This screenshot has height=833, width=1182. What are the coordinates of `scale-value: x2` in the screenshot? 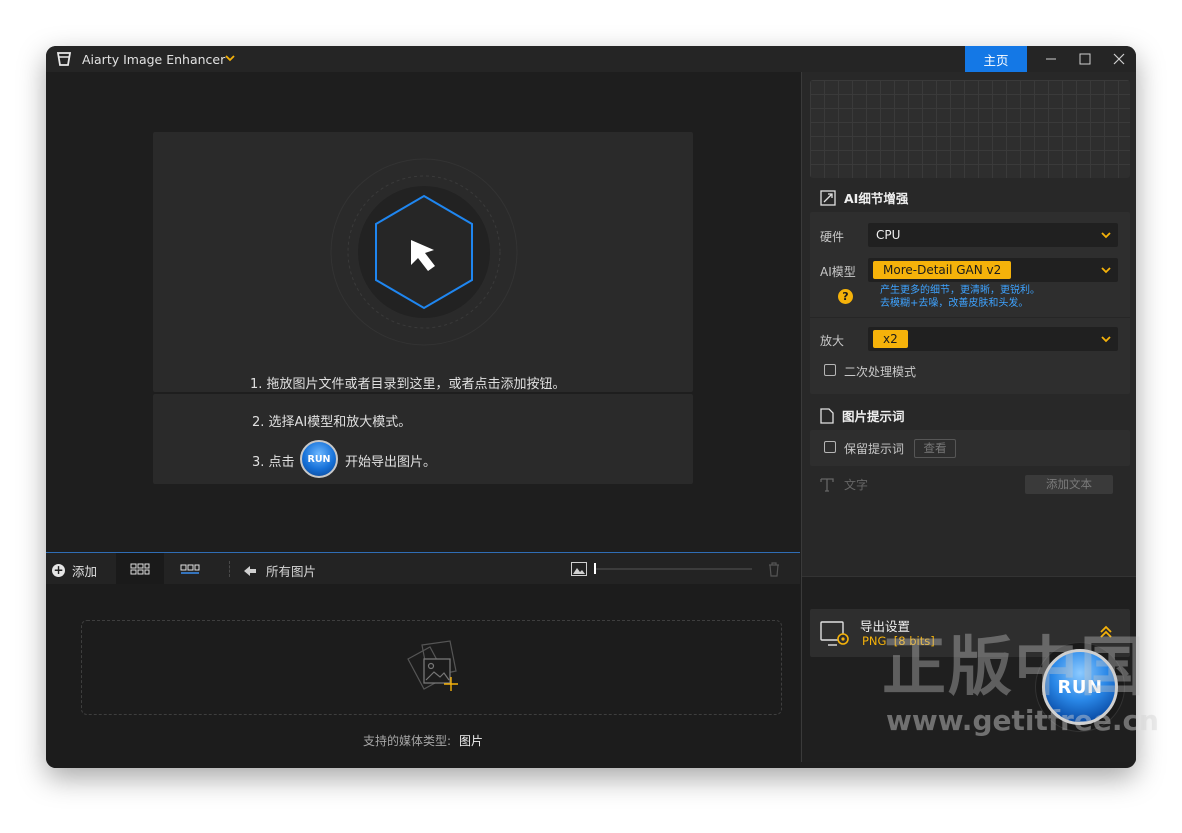 It's located at (890, 339).